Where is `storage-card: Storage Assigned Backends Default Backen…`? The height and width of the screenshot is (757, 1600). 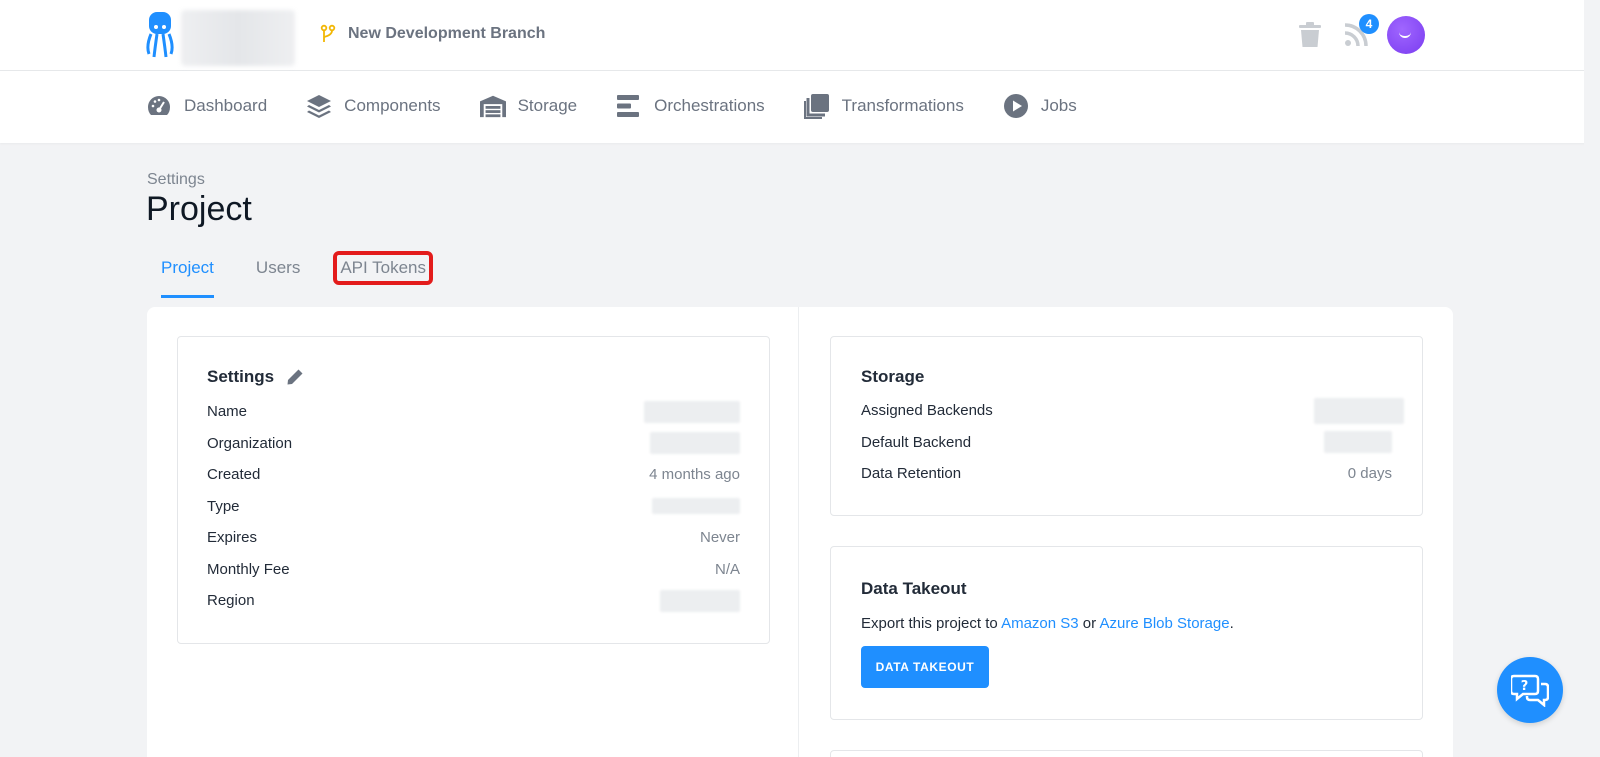 storage-card: Storage Assigned Backends Default Backen… is located at coordinates (1126, 426).